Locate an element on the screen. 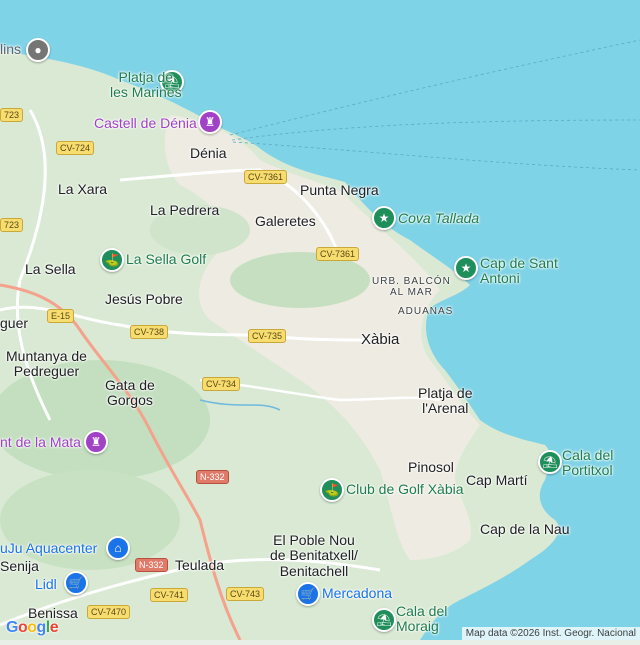  road-shield: CV-734 is located at coordinates (221, 384).